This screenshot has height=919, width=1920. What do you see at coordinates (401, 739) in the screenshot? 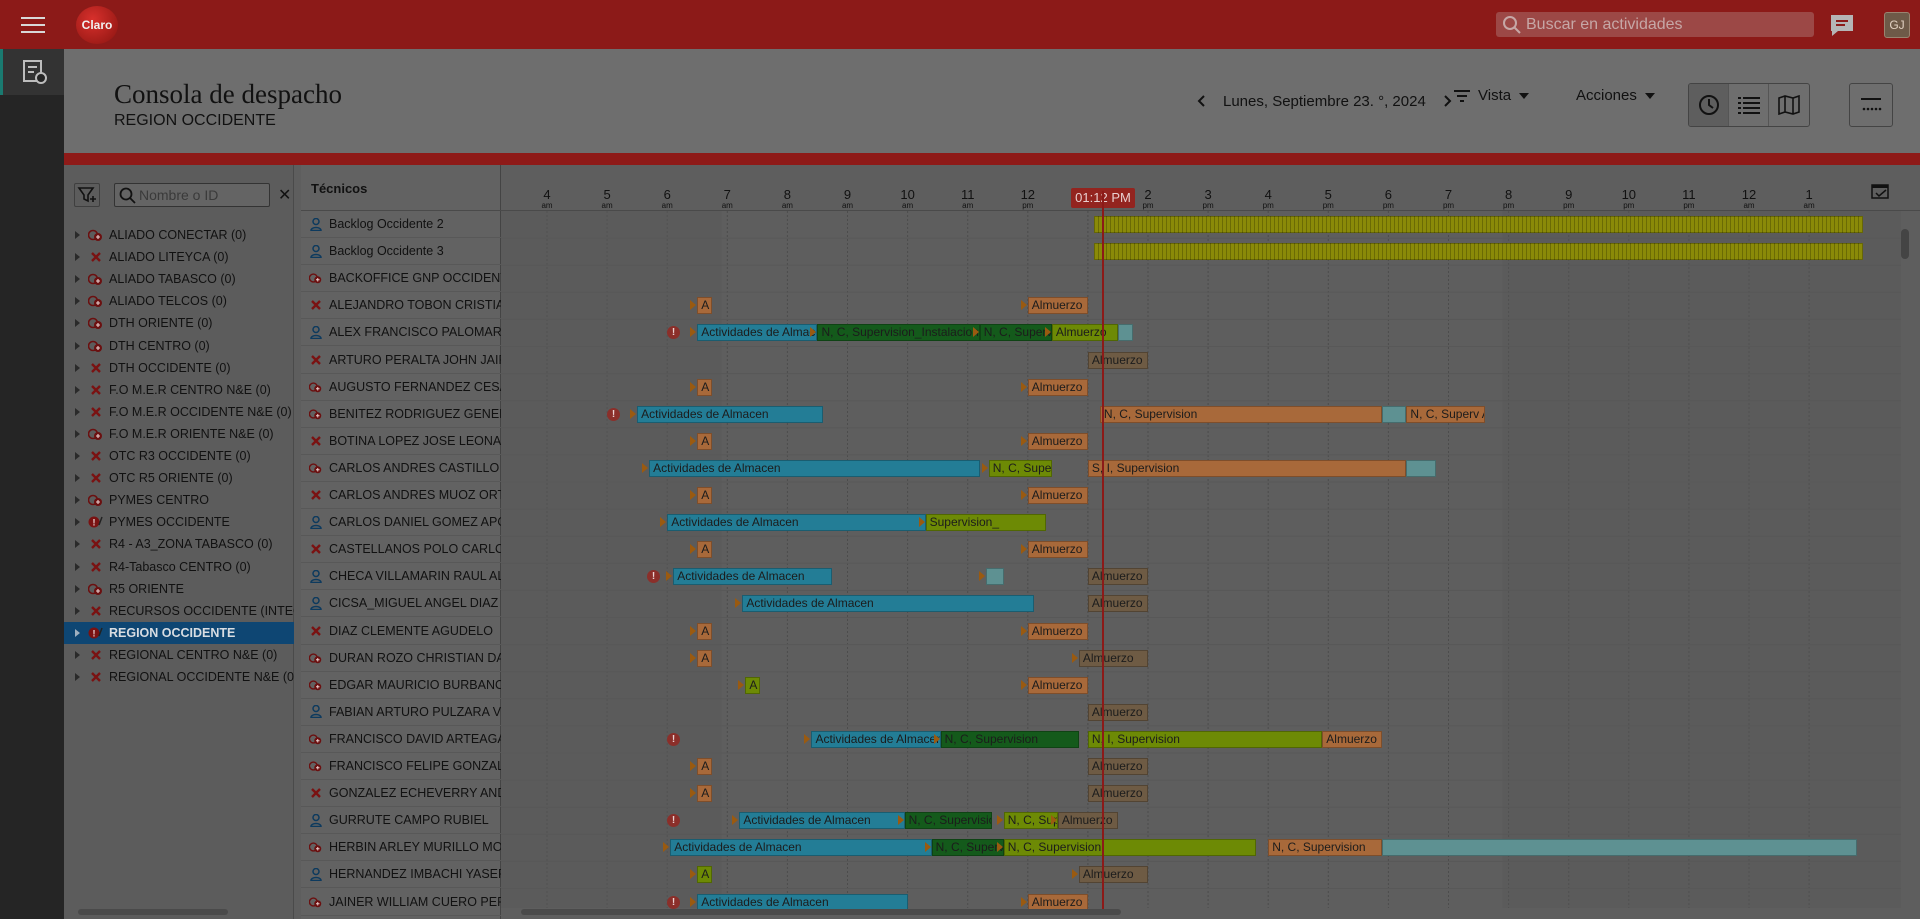
I see `technician-row: FRANCISCO DAVID ARTEAGA G` at bounding box center [401, 739].